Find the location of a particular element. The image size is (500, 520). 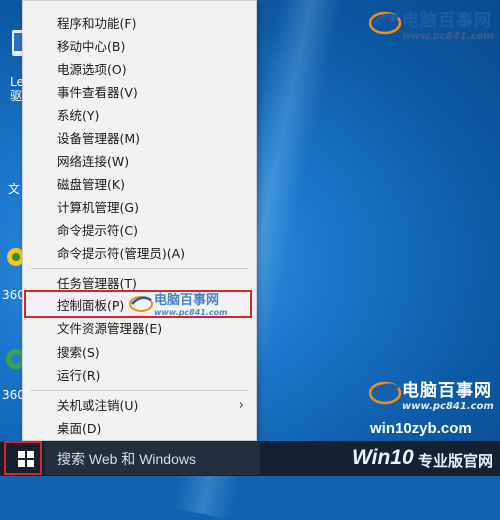

menu-item-label: 系统(Y) is located at coordinates (78, 115).